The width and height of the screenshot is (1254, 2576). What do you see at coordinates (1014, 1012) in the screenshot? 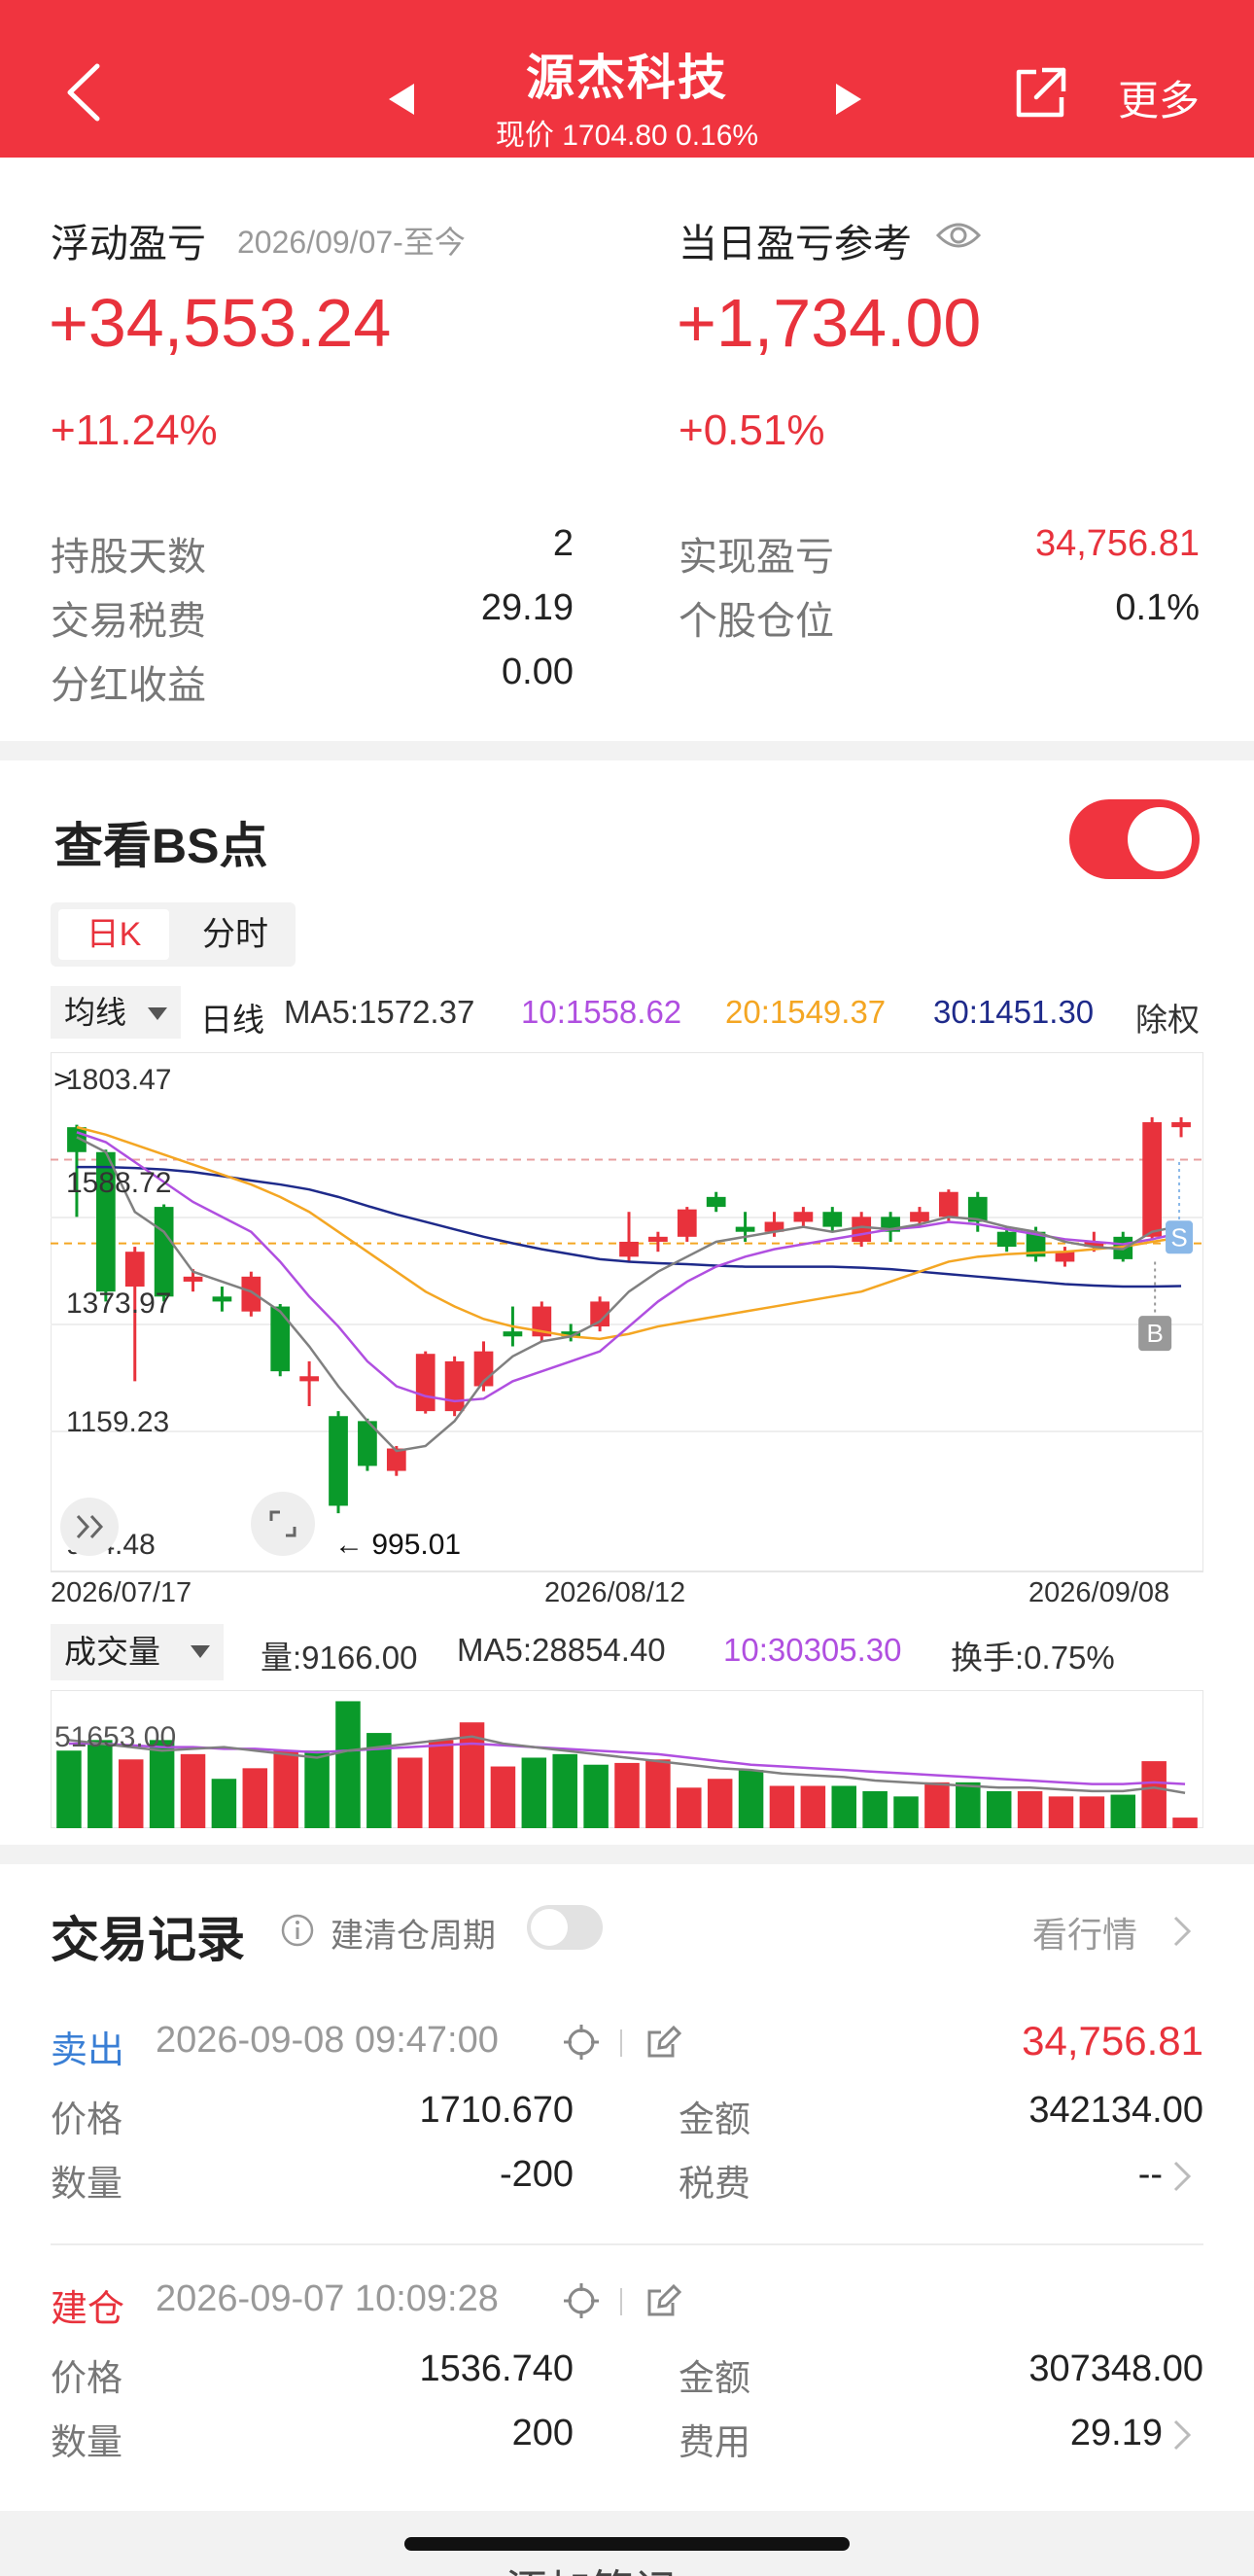
I see `ma30-value: 30:1451.30` at bounding box center [1014, 1012].